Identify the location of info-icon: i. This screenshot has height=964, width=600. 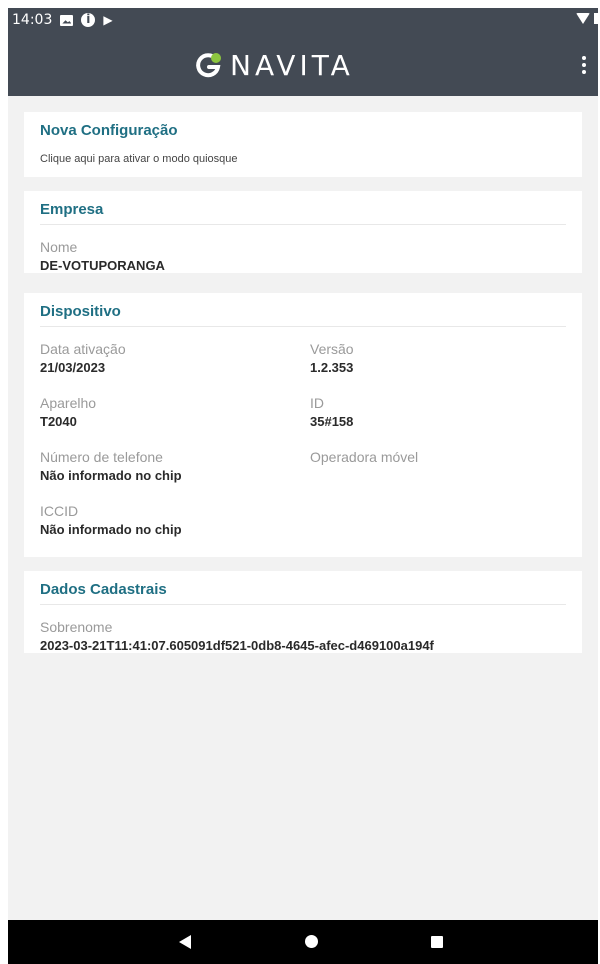
(88, 20).